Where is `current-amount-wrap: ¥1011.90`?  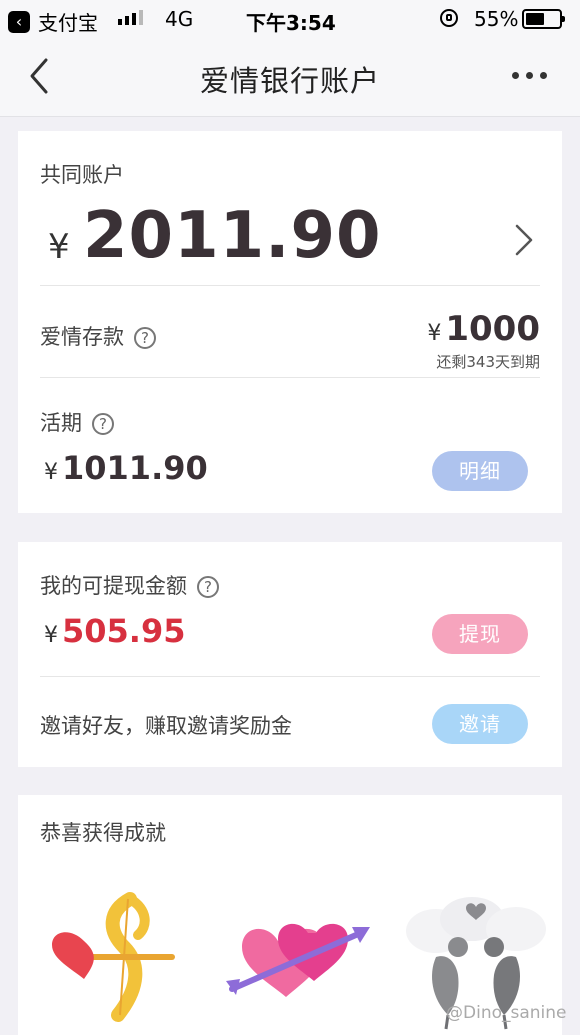
current-amount-wrap: ¥1011.90 is located at coordinates (126, 468).